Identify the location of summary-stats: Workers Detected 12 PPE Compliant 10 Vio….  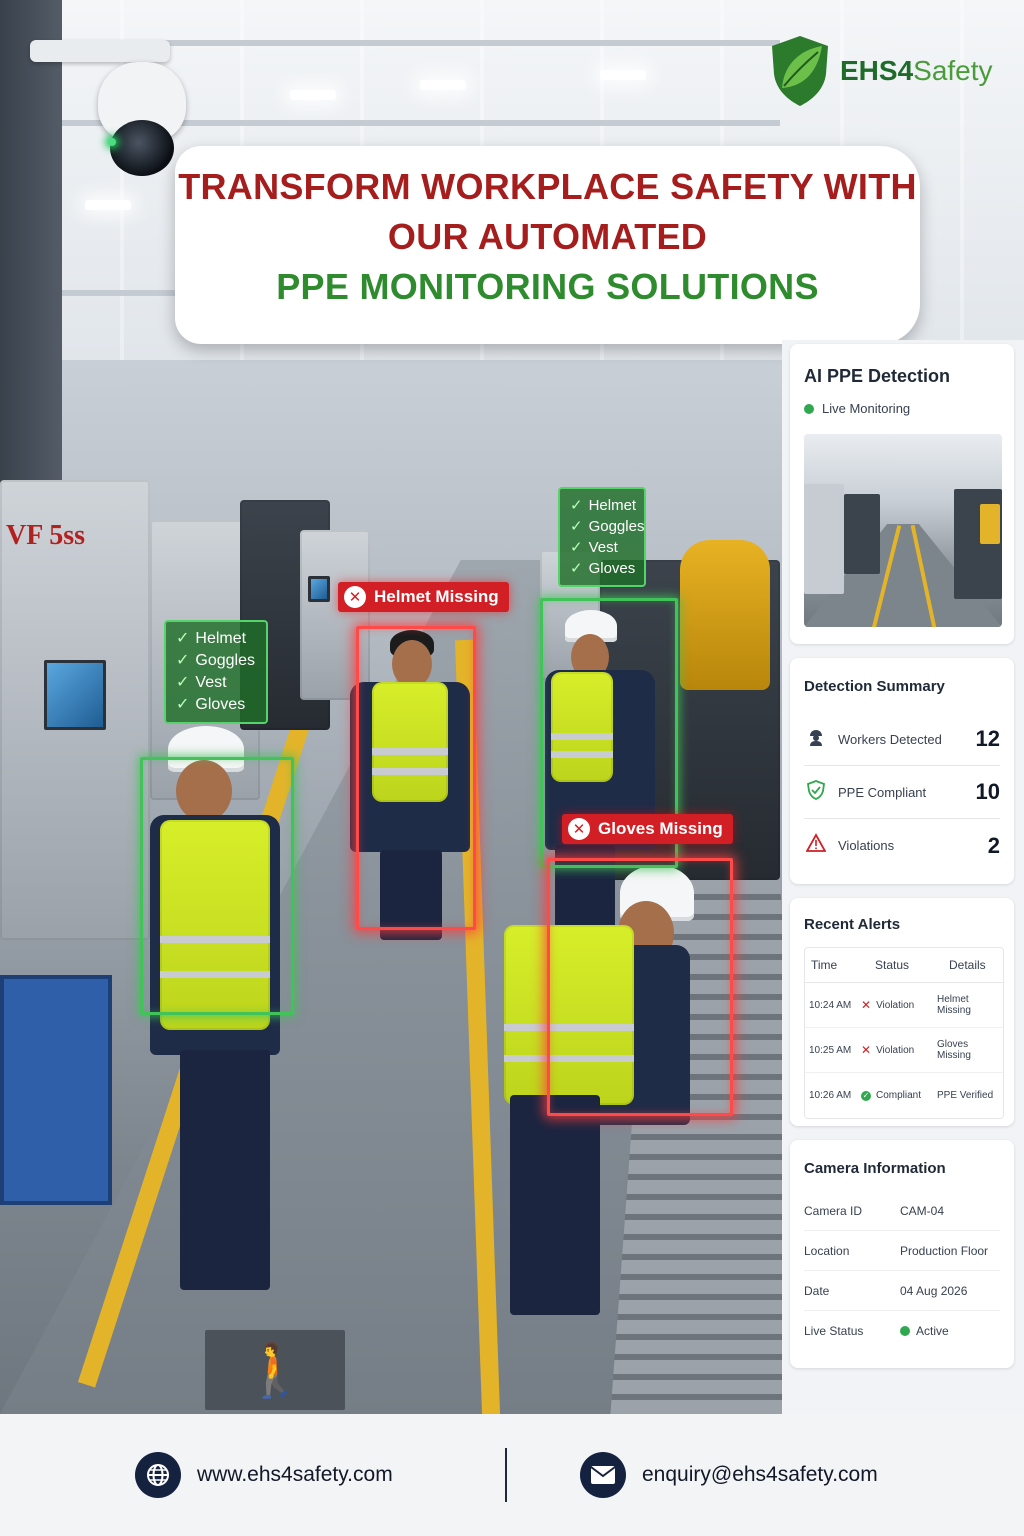
(902, 792).